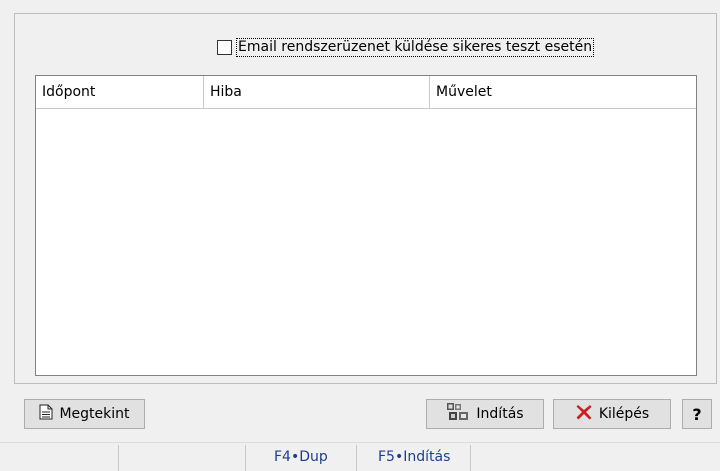 This screenshot has height=471, width=720. Describe the element at coordinates (317, 92) in the screenshot. I see `column-header-error: Hiba` at that location.